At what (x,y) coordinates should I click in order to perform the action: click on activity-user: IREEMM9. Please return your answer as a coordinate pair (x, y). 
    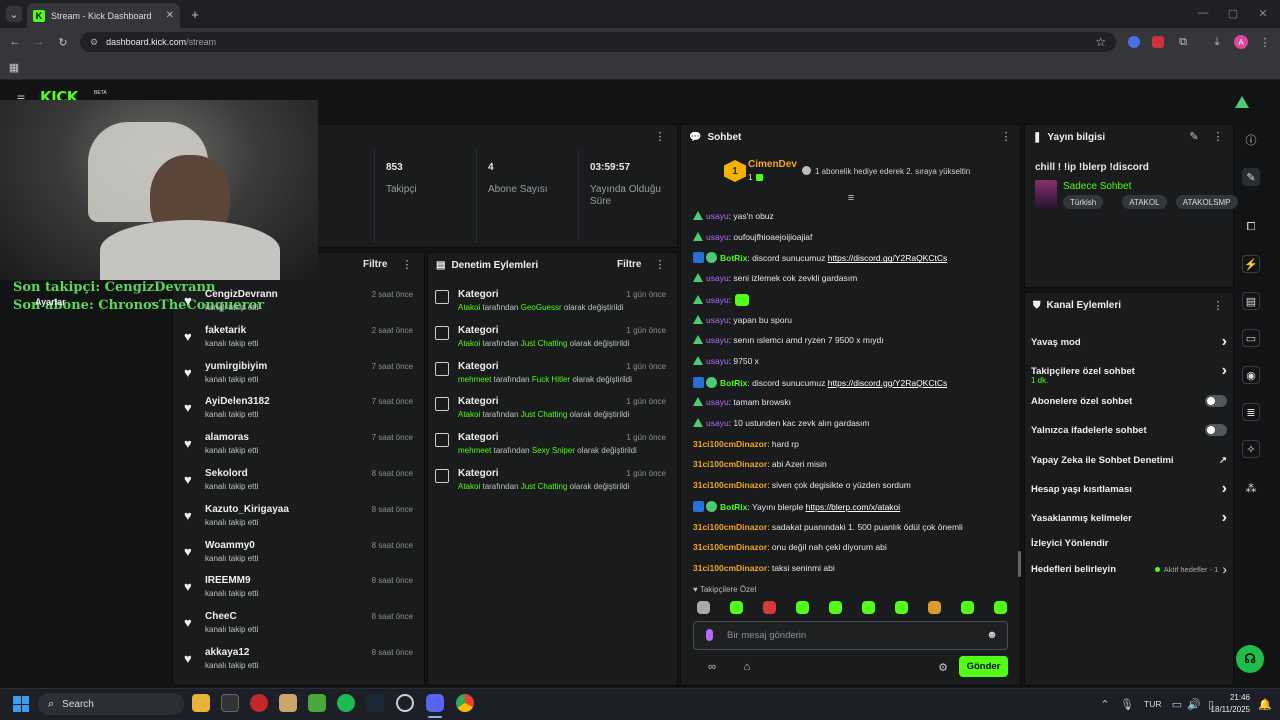
    Looking at the image, I should click on (228, 580).